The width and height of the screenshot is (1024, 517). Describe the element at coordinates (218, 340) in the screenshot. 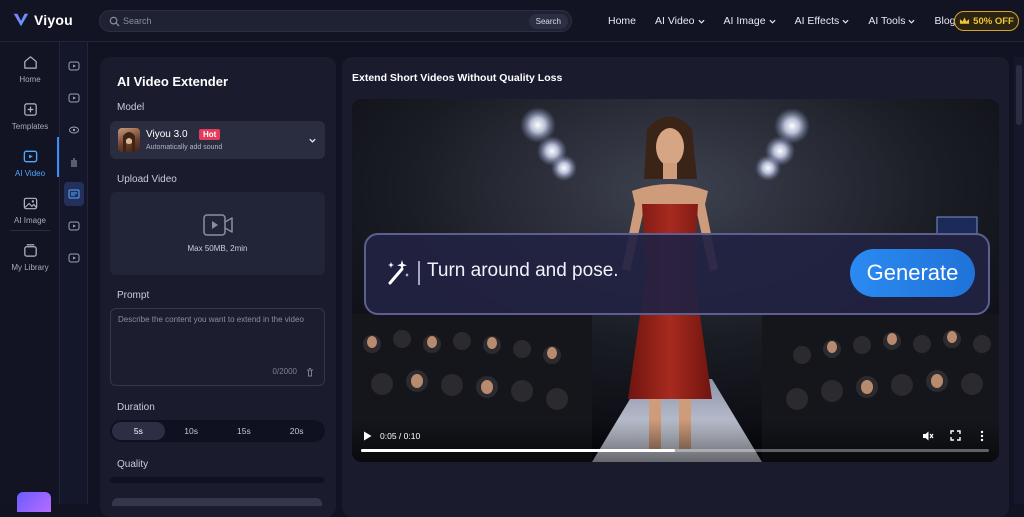

I see `prompt-input` at that location.